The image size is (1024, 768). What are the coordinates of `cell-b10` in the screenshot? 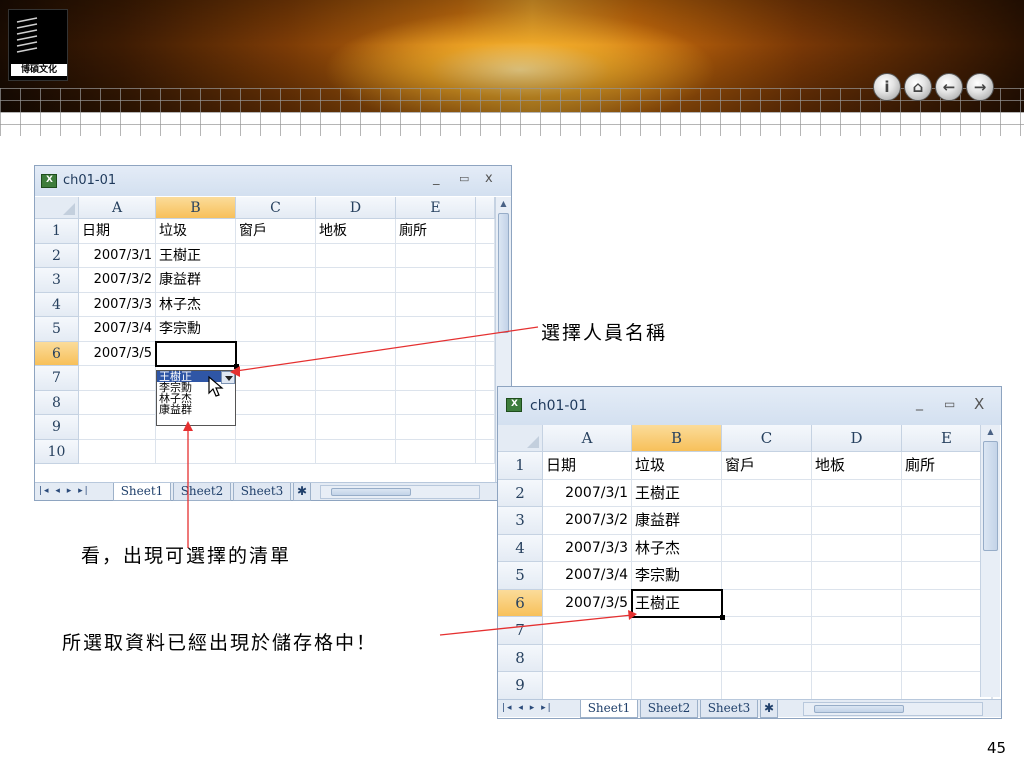 It's located at (196, 451).